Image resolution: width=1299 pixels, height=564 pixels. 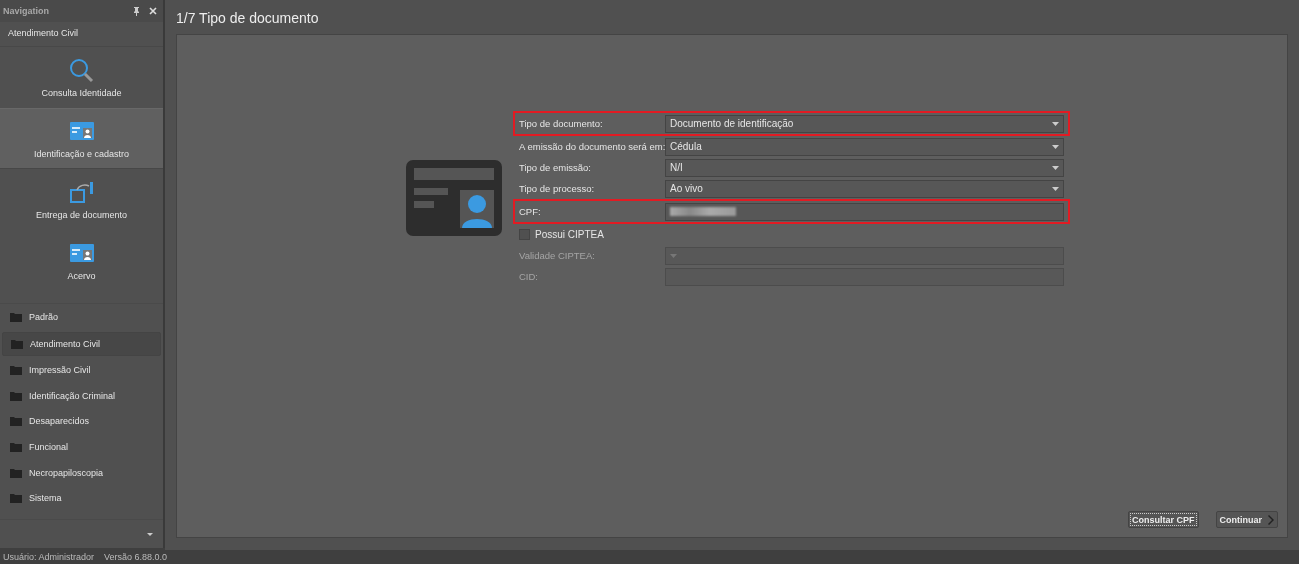 I want to click on panel-title: Navigation, so click(x=26, y=11).